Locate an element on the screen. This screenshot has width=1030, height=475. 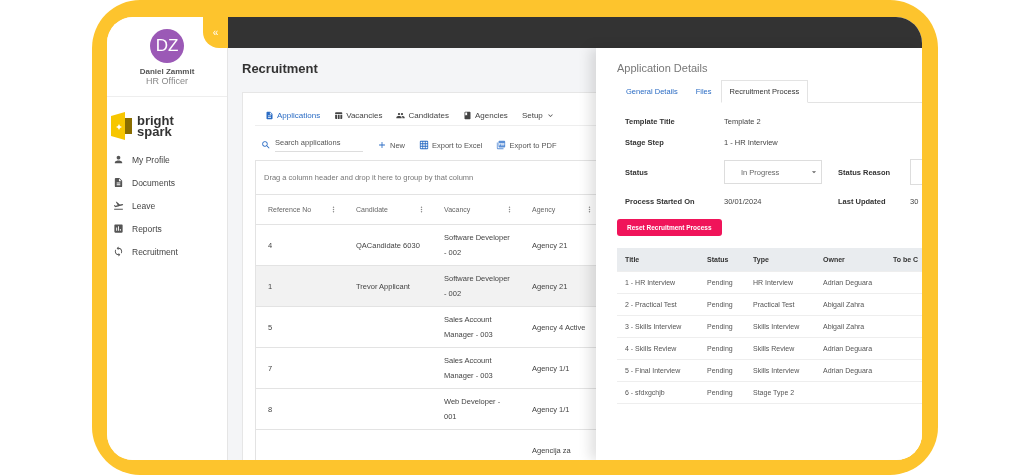
logo-icon is located at coordinates (122, 126).